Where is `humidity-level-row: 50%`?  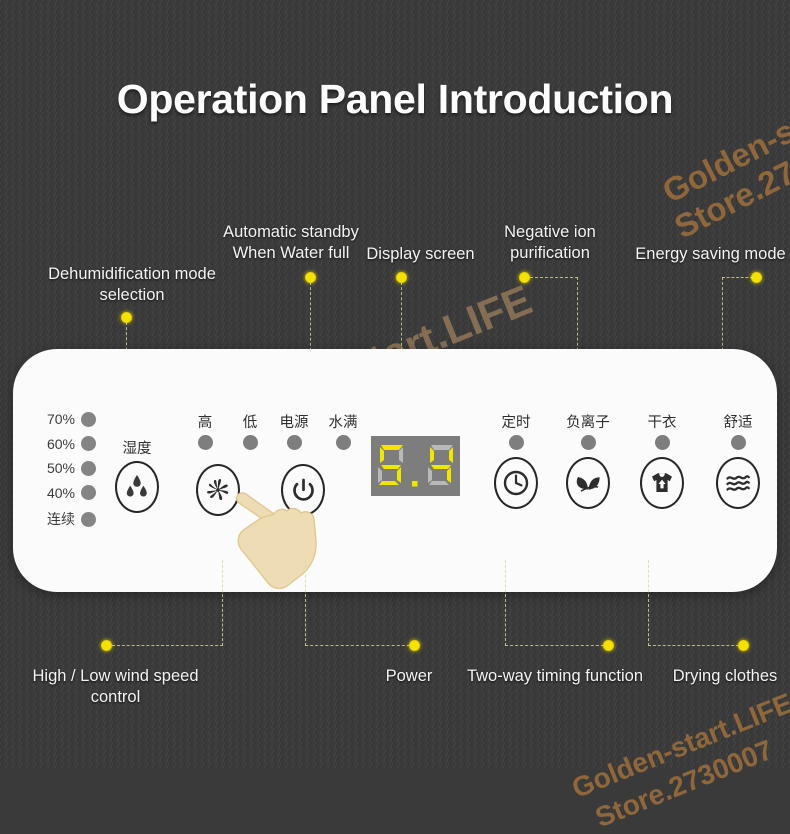
humidity-level-row: 50% is located at coordinates (64, 468).